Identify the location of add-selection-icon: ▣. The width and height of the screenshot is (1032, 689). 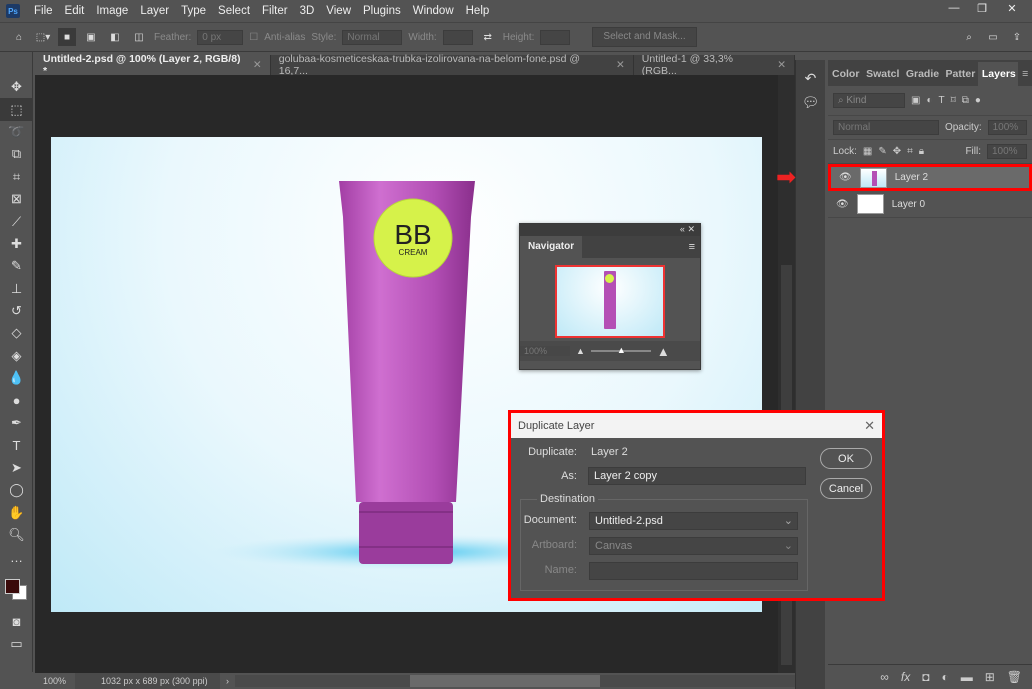
(91, 37).